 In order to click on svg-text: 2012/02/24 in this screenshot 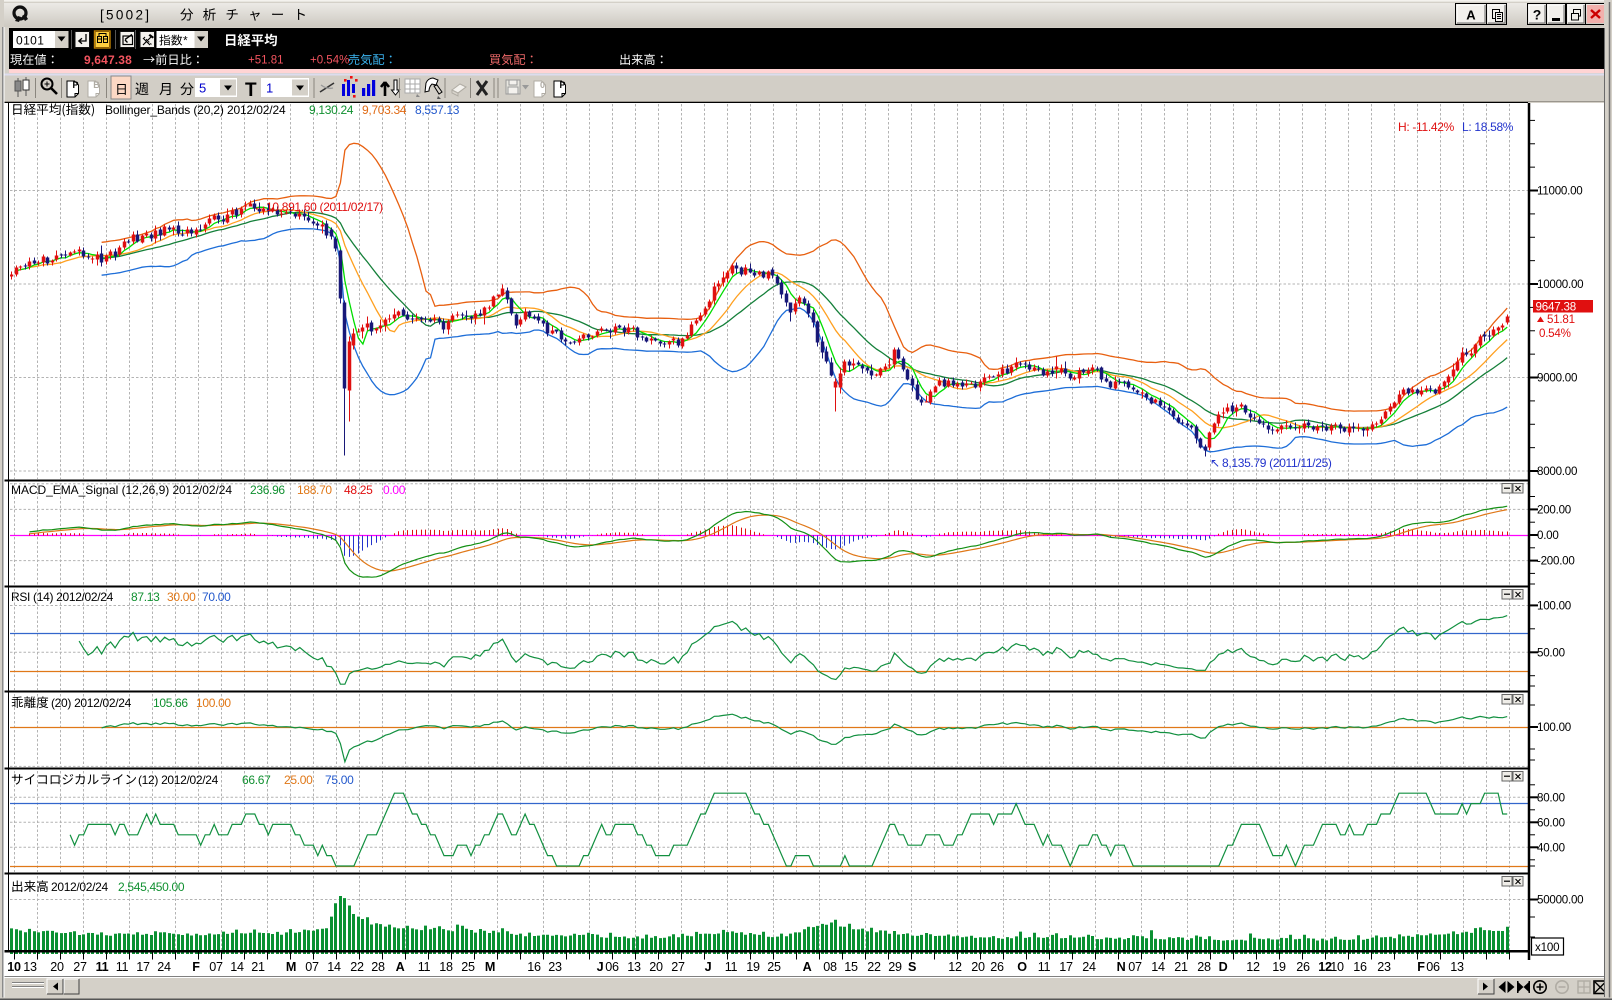, I will do `click(80, 887)`.